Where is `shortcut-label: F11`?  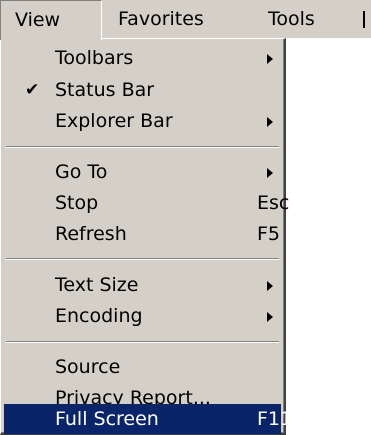
shortcut-label: F11 is located at coordinates (275, 419).